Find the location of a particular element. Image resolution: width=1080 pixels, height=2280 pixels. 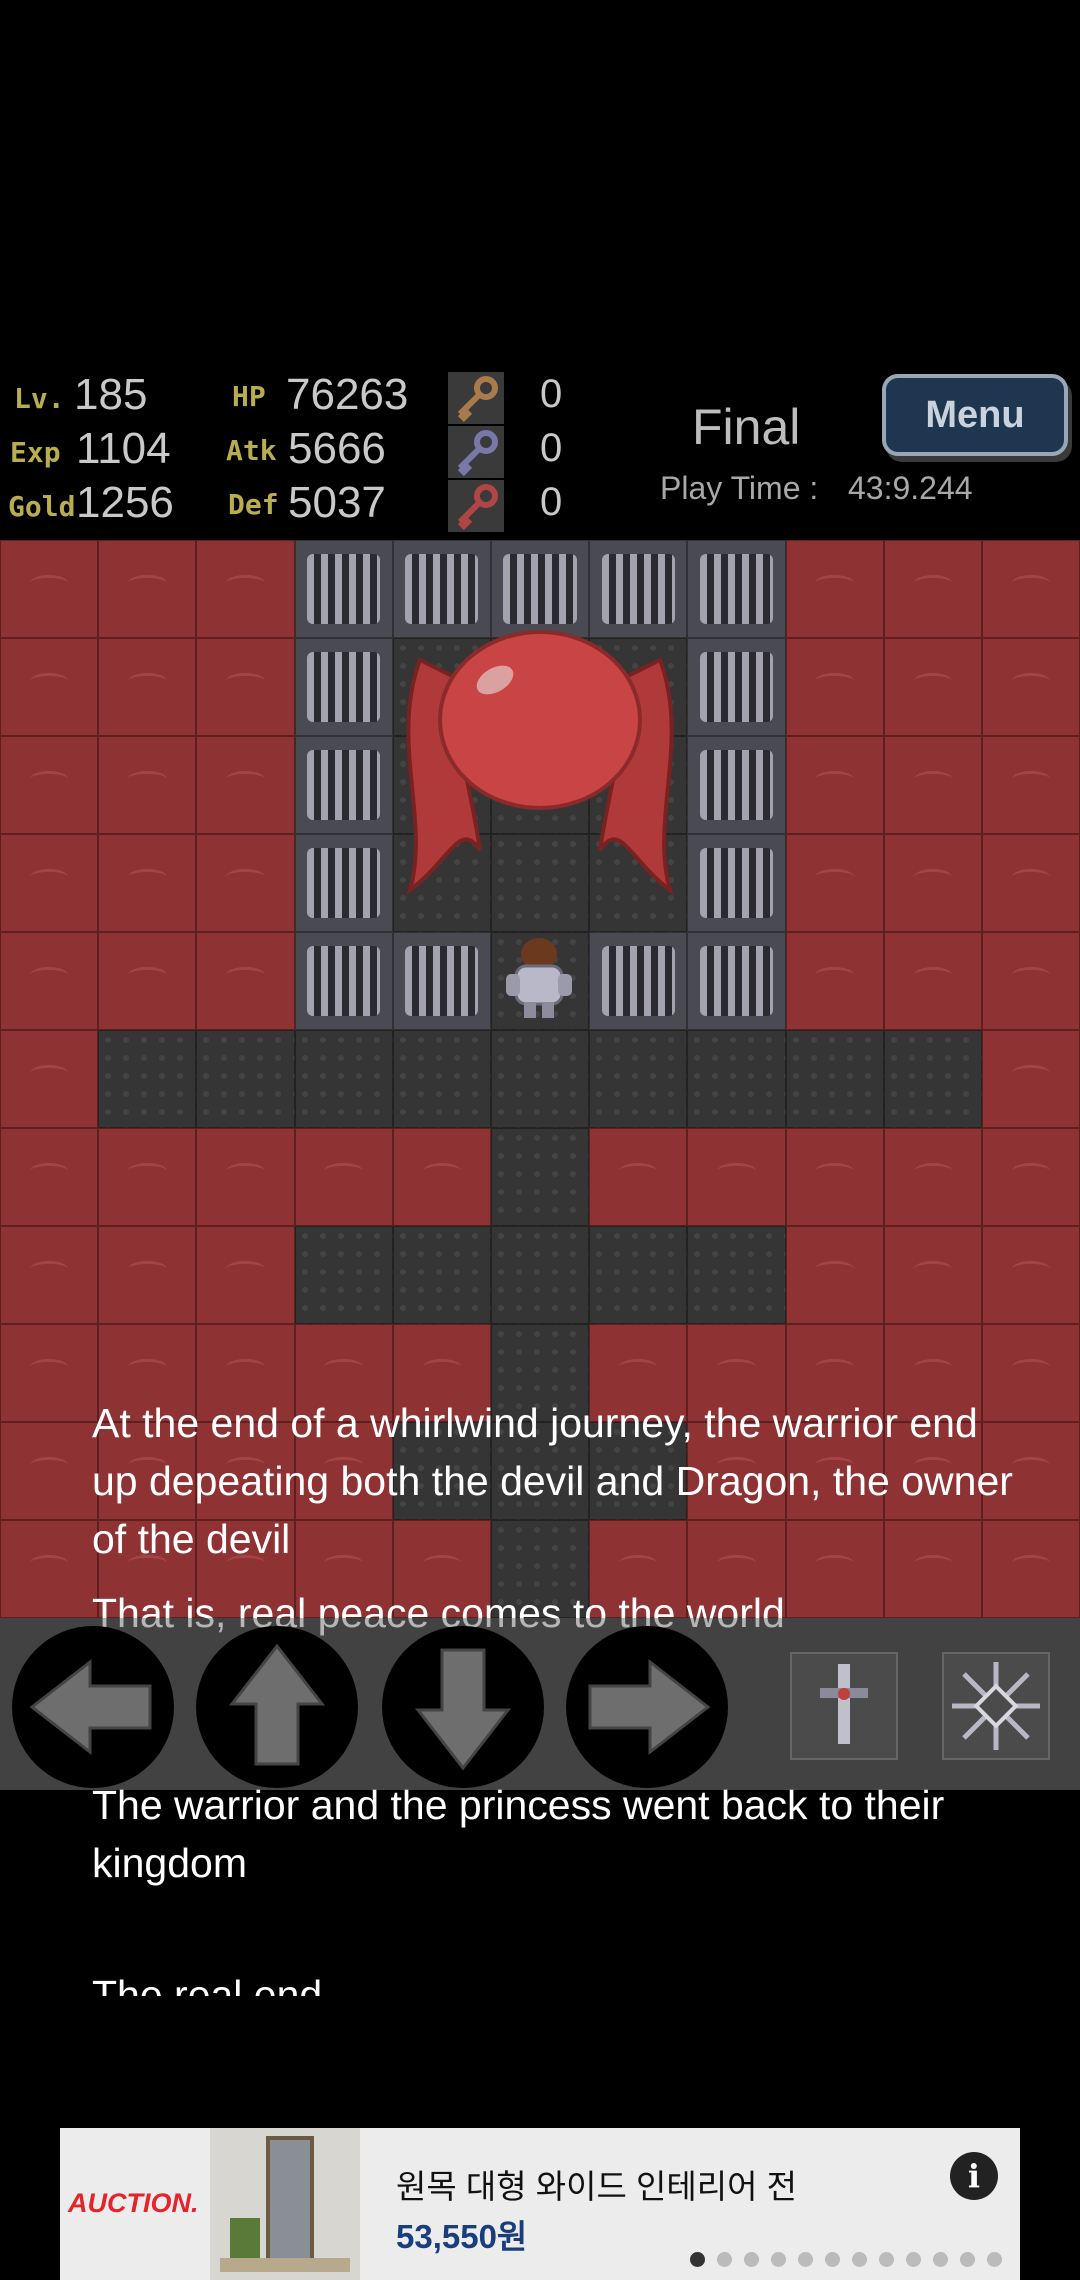

arrow-down-icon is located at coordinates (463, 1707).